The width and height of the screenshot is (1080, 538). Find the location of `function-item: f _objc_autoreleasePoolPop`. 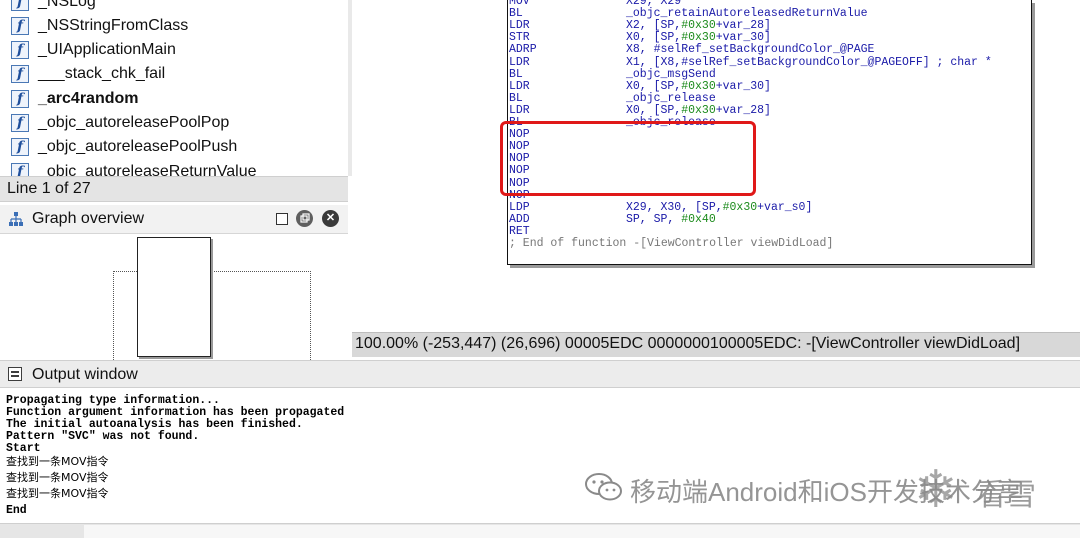

function-item: f _objc_autoreleasePoolPop is located at coordinates (174, 123).